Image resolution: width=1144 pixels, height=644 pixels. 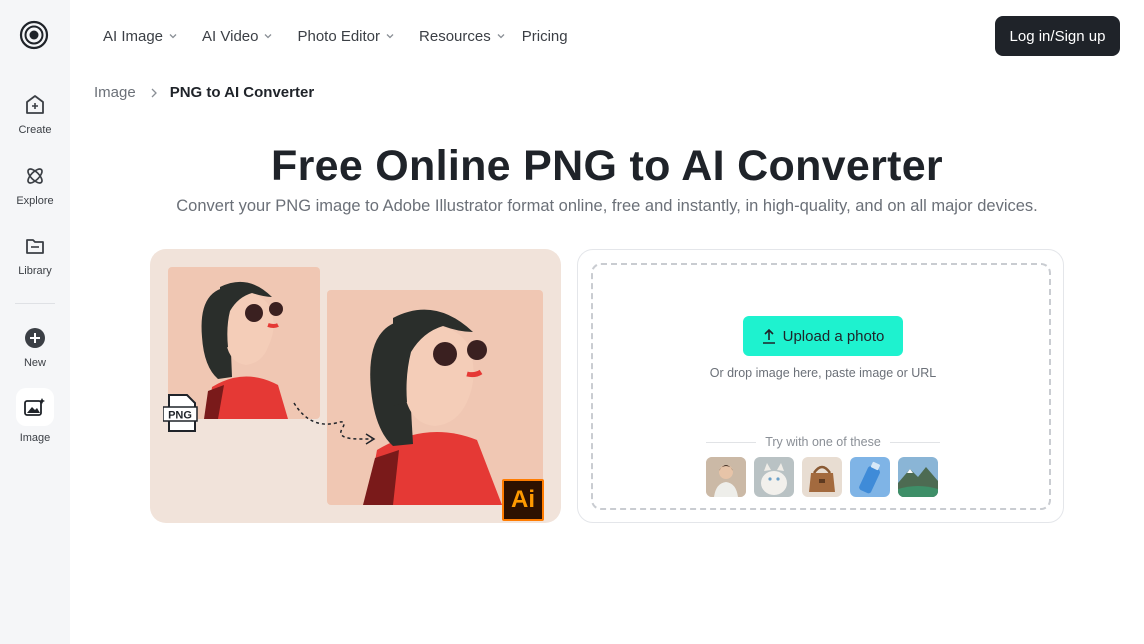 I want to click on sample-image-bag, so click(x=822, y=477).